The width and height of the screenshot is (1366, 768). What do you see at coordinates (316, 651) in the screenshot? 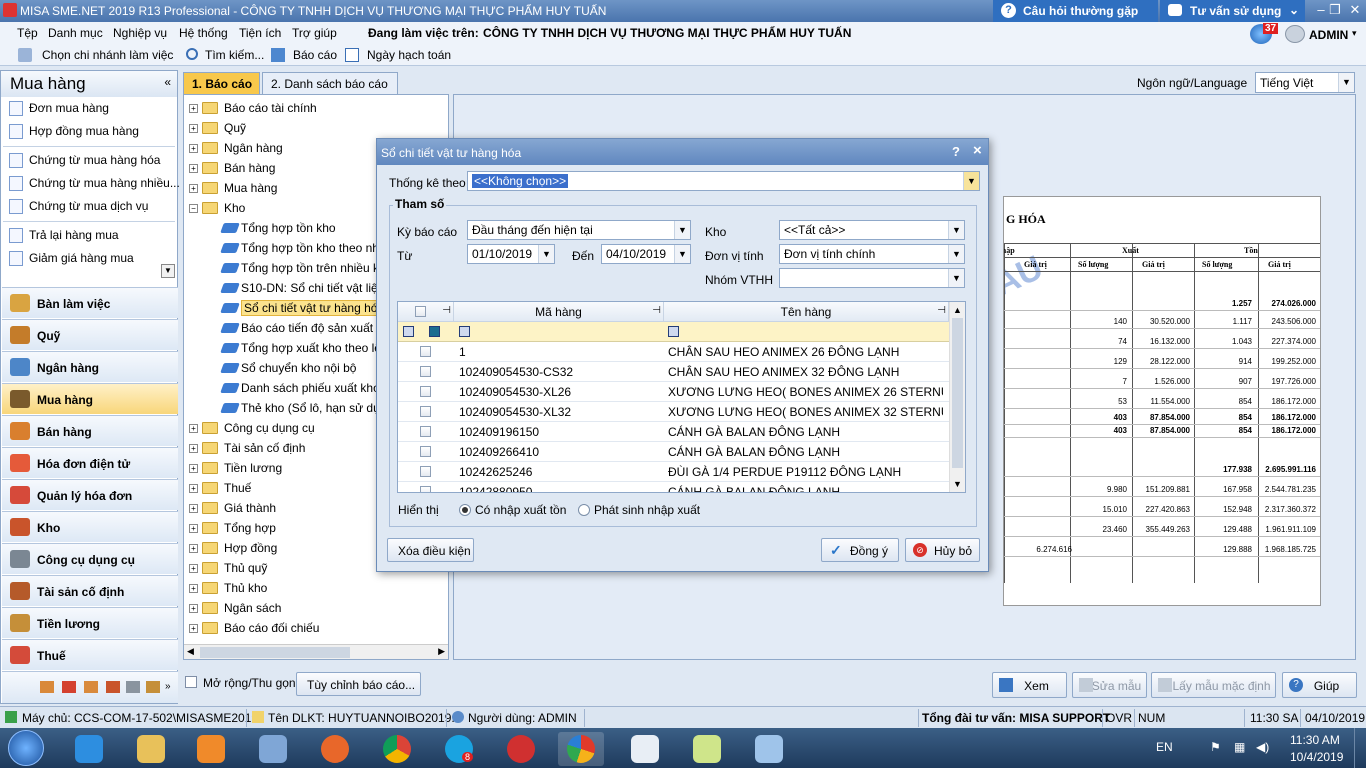
I see `tree-horizontal-scrollbar: ◀ ▶` at bounding box center [316, 651].